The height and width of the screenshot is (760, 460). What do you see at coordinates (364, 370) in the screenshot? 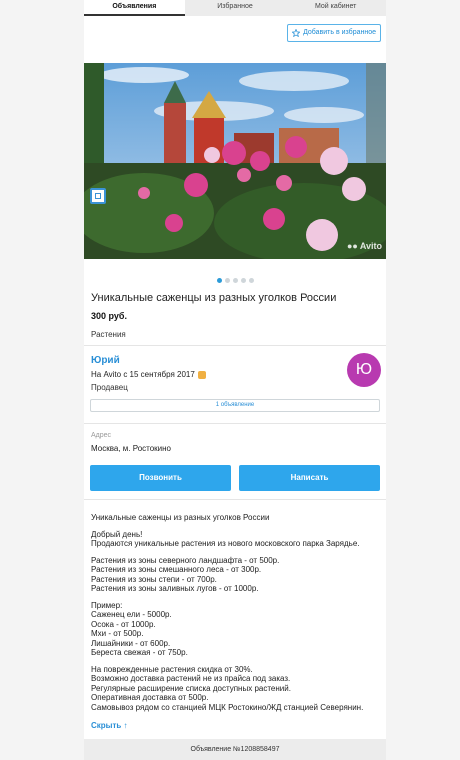
I see `avatar: Ю` at bounding box center [364, 370].